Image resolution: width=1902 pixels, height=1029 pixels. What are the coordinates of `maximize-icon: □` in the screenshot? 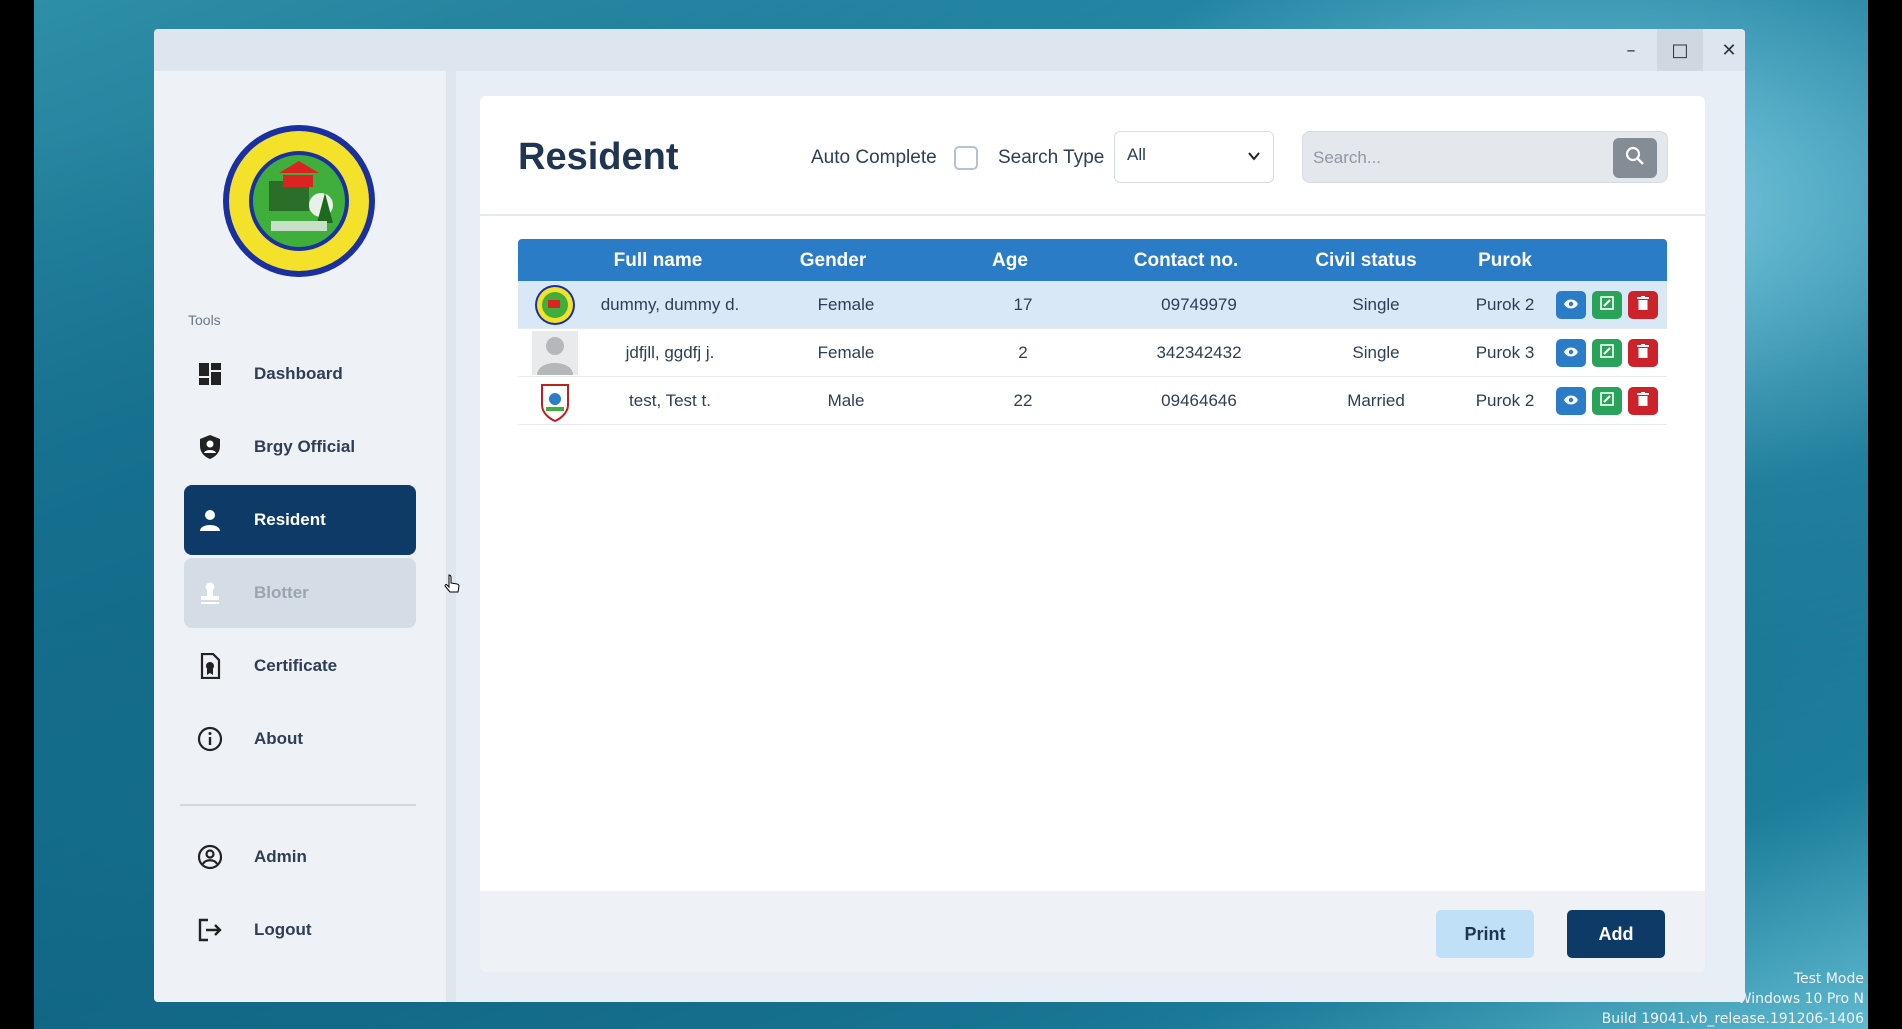 It's located at (1680, 50).